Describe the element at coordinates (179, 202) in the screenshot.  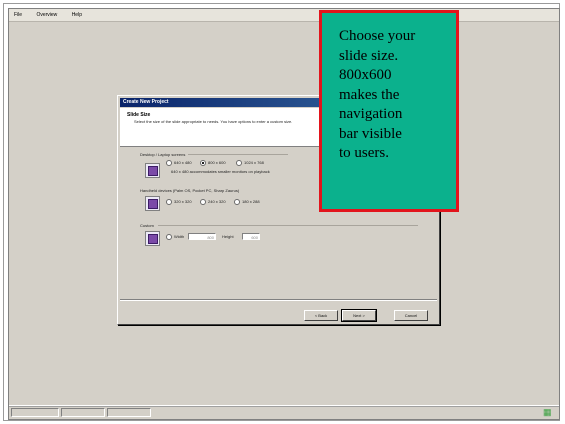
I see `radio-320x320: 320 x 320` at that location.